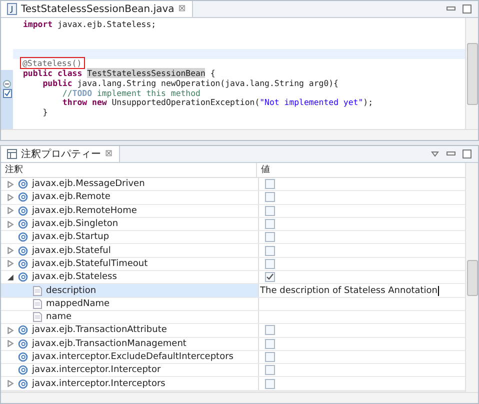 This screenshot has width=479, height=404. I want to click on code-line: import javax.ejb.Stateless;, so click(89, 24).